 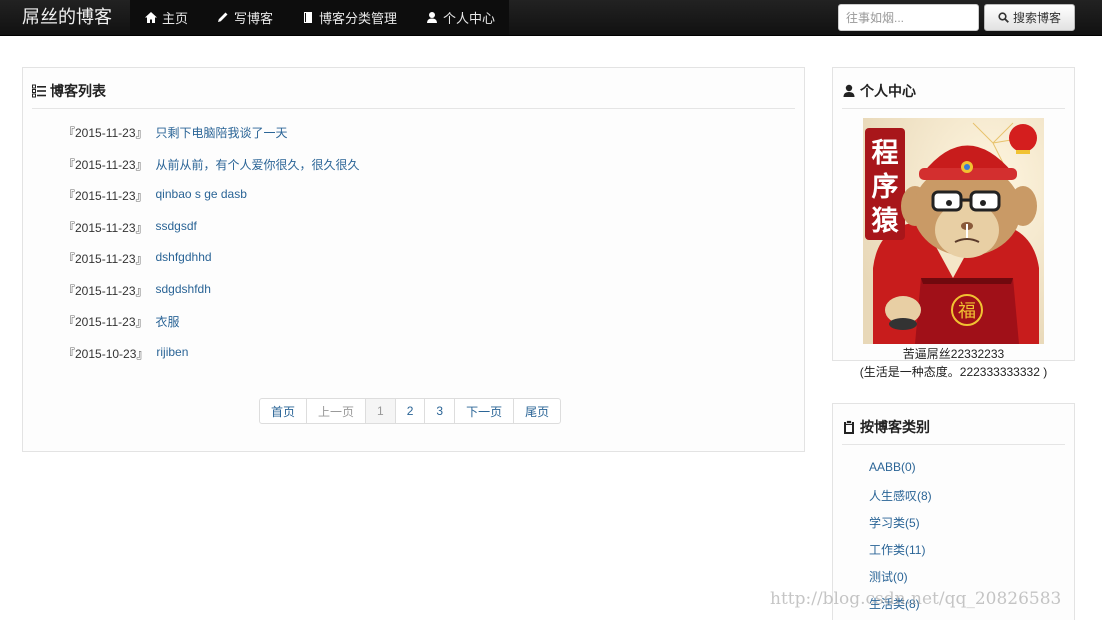 I want to click on list-item: 『2015-11-23』 衣服, so click(x=211, y=329).